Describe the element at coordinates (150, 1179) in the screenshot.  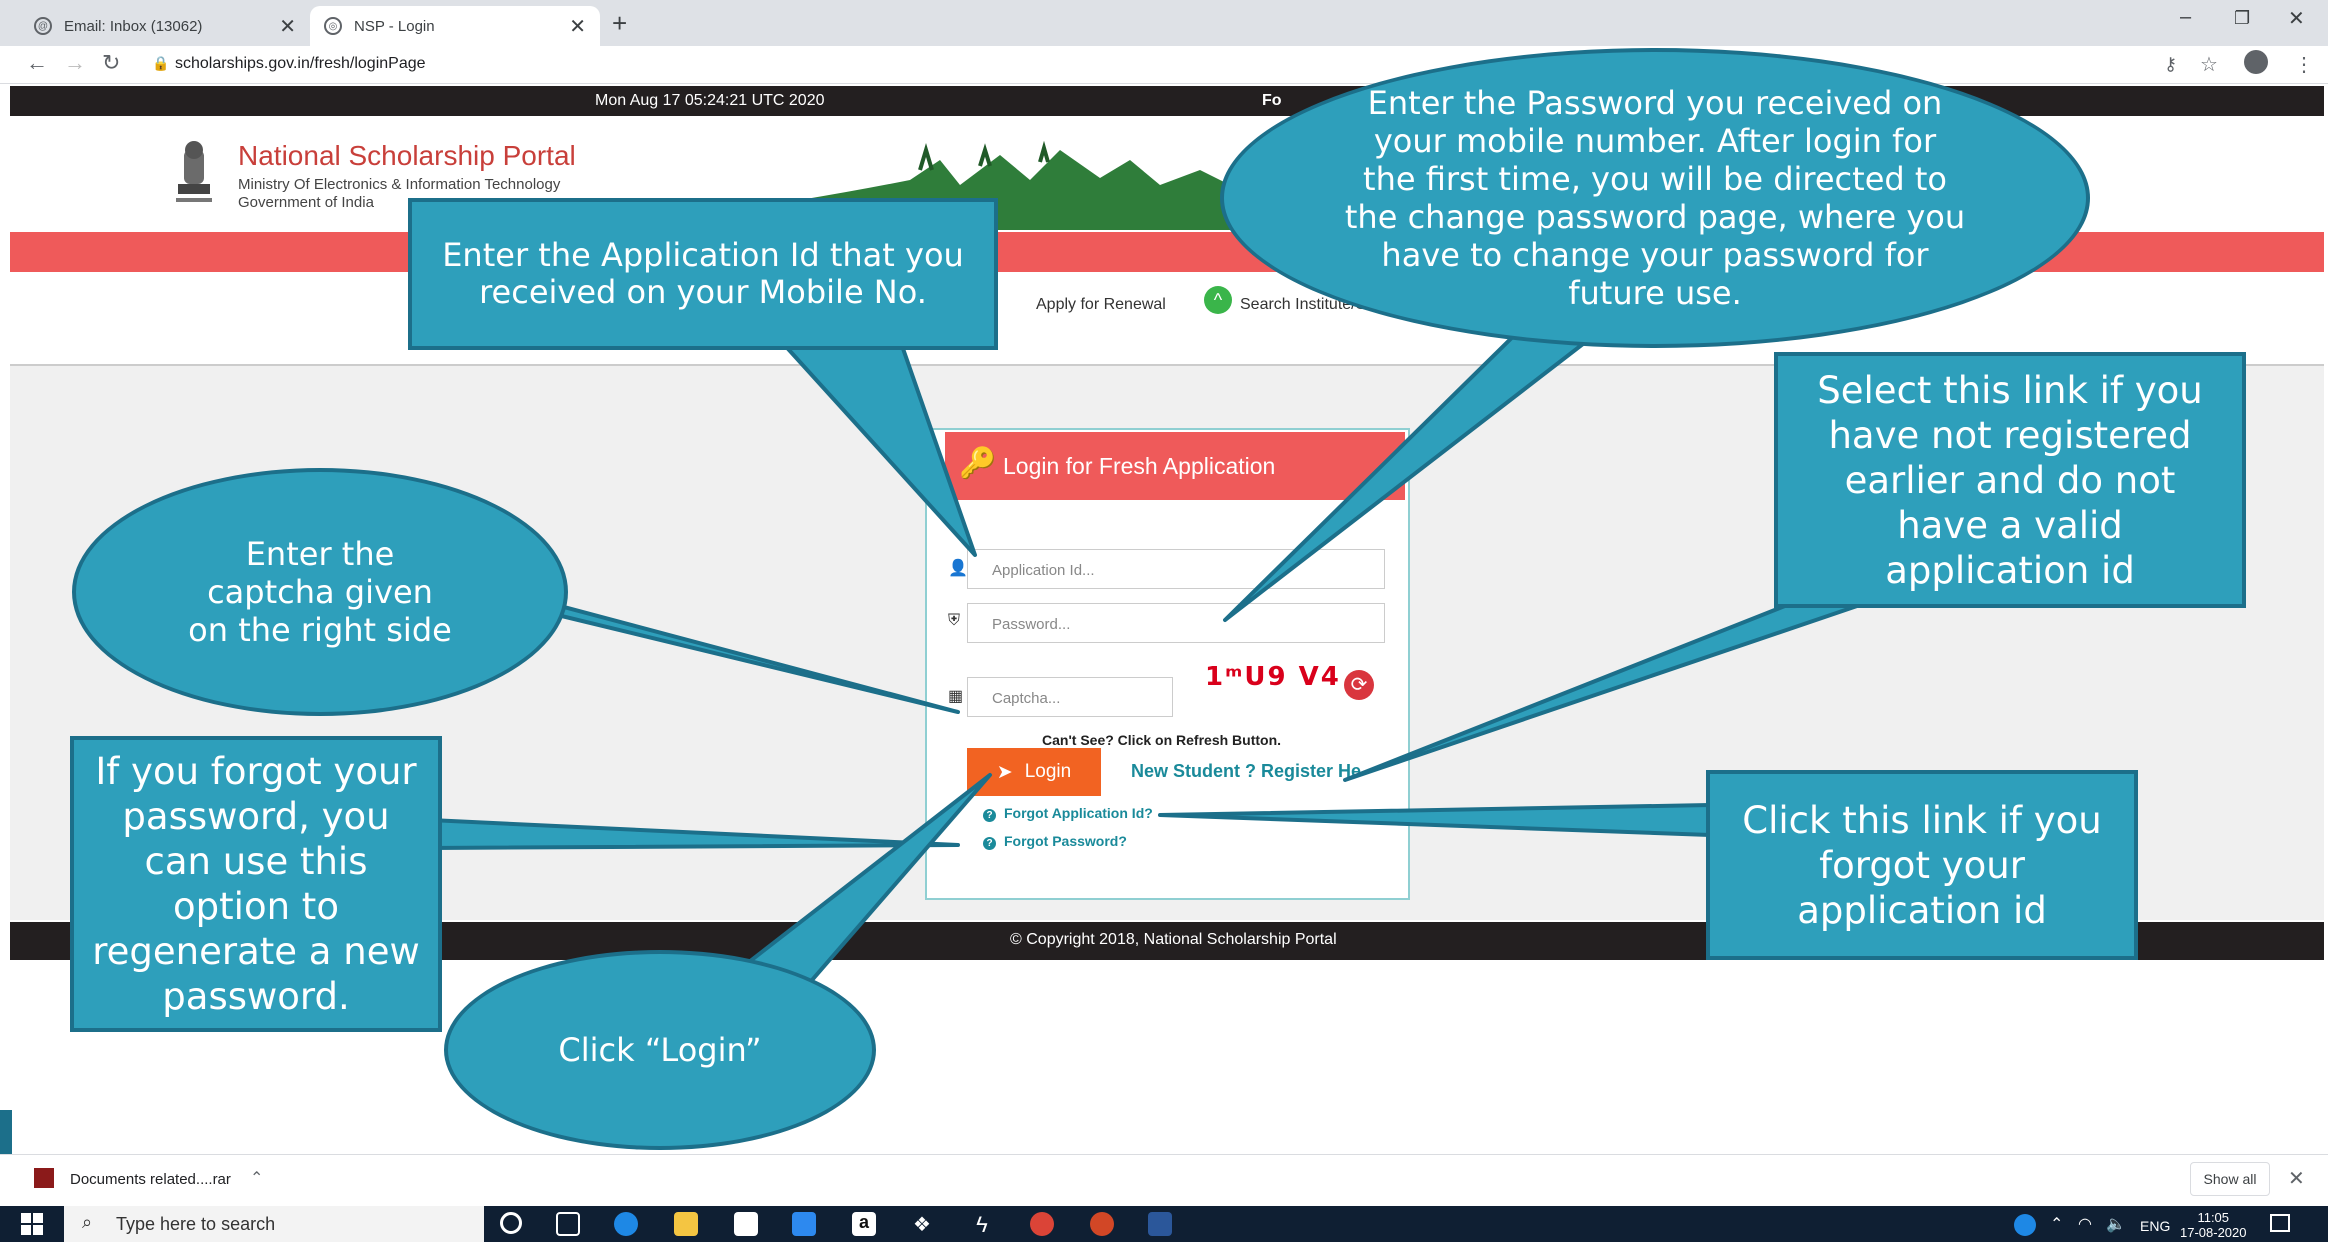
I see `download-item: Documents related....rar` at that location.